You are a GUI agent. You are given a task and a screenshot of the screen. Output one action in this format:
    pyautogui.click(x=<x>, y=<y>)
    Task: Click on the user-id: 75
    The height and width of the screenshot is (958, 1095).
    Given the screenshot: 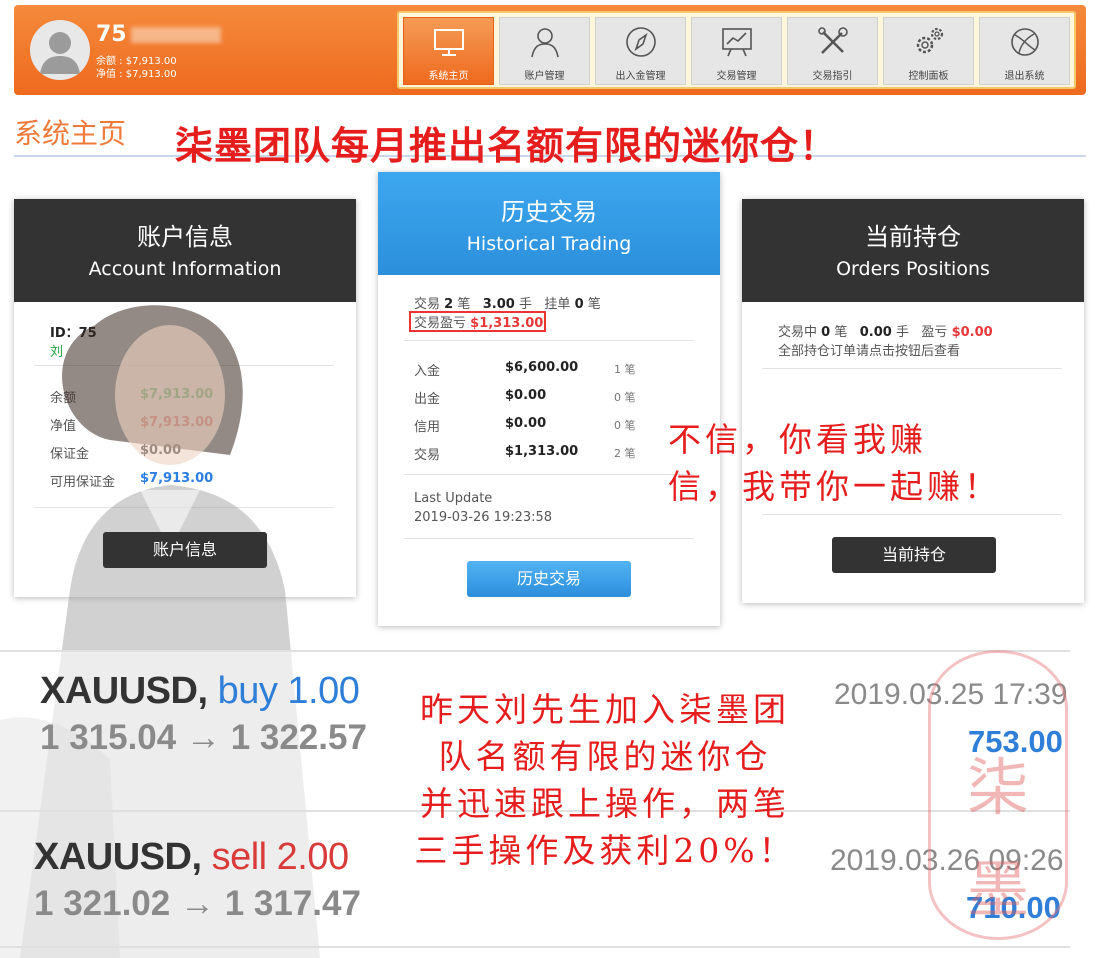 What is the action you would take?
    pyautogui.click(x=158, y=34)
    